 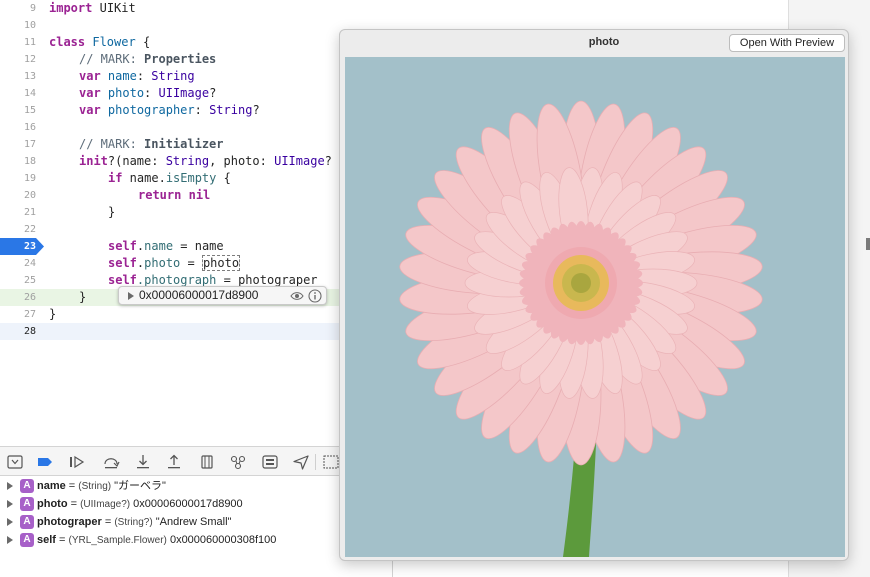 What do you see at coordinates (29, 263) in the screenshot?
I see `line-number: 24` at bounding box center [29, 263].